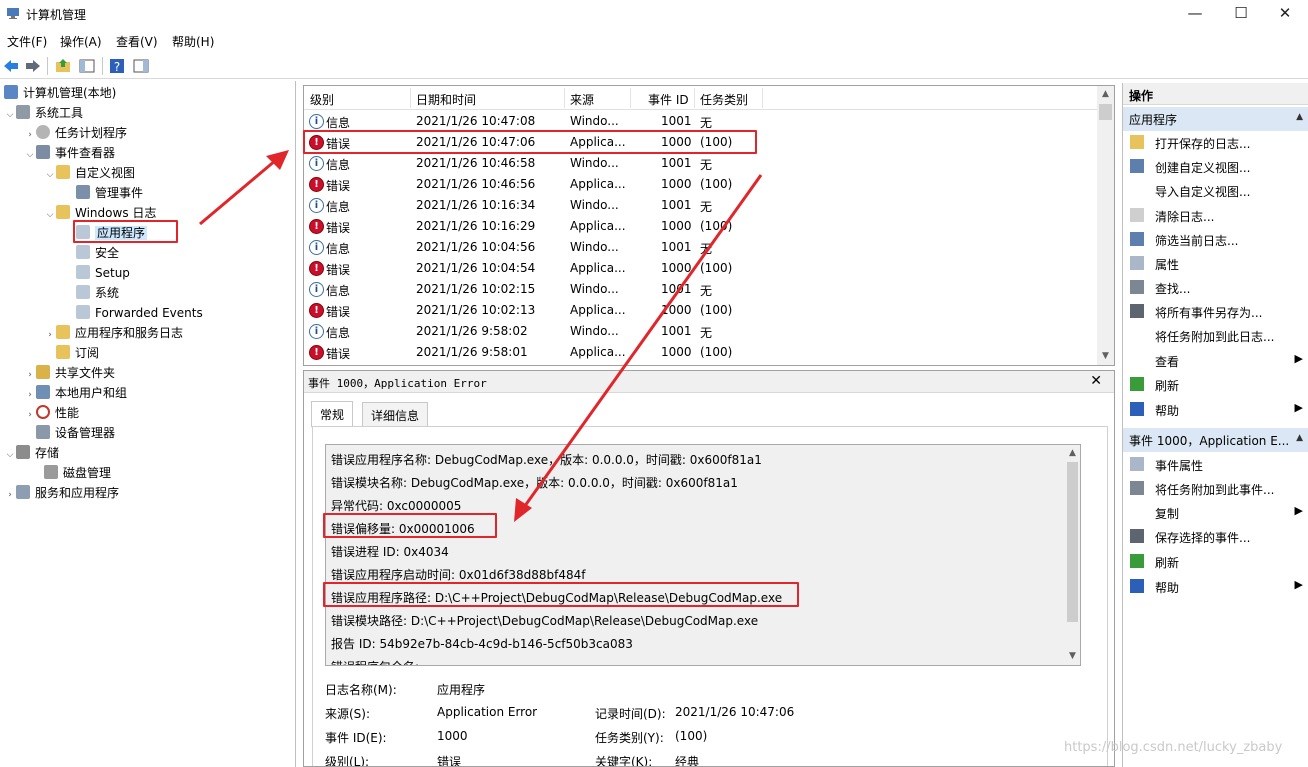 Image resolution: width=1308 pixels, height=767 pixels. I want to click on tree-node-performance: › 性能, so click(51, 413).